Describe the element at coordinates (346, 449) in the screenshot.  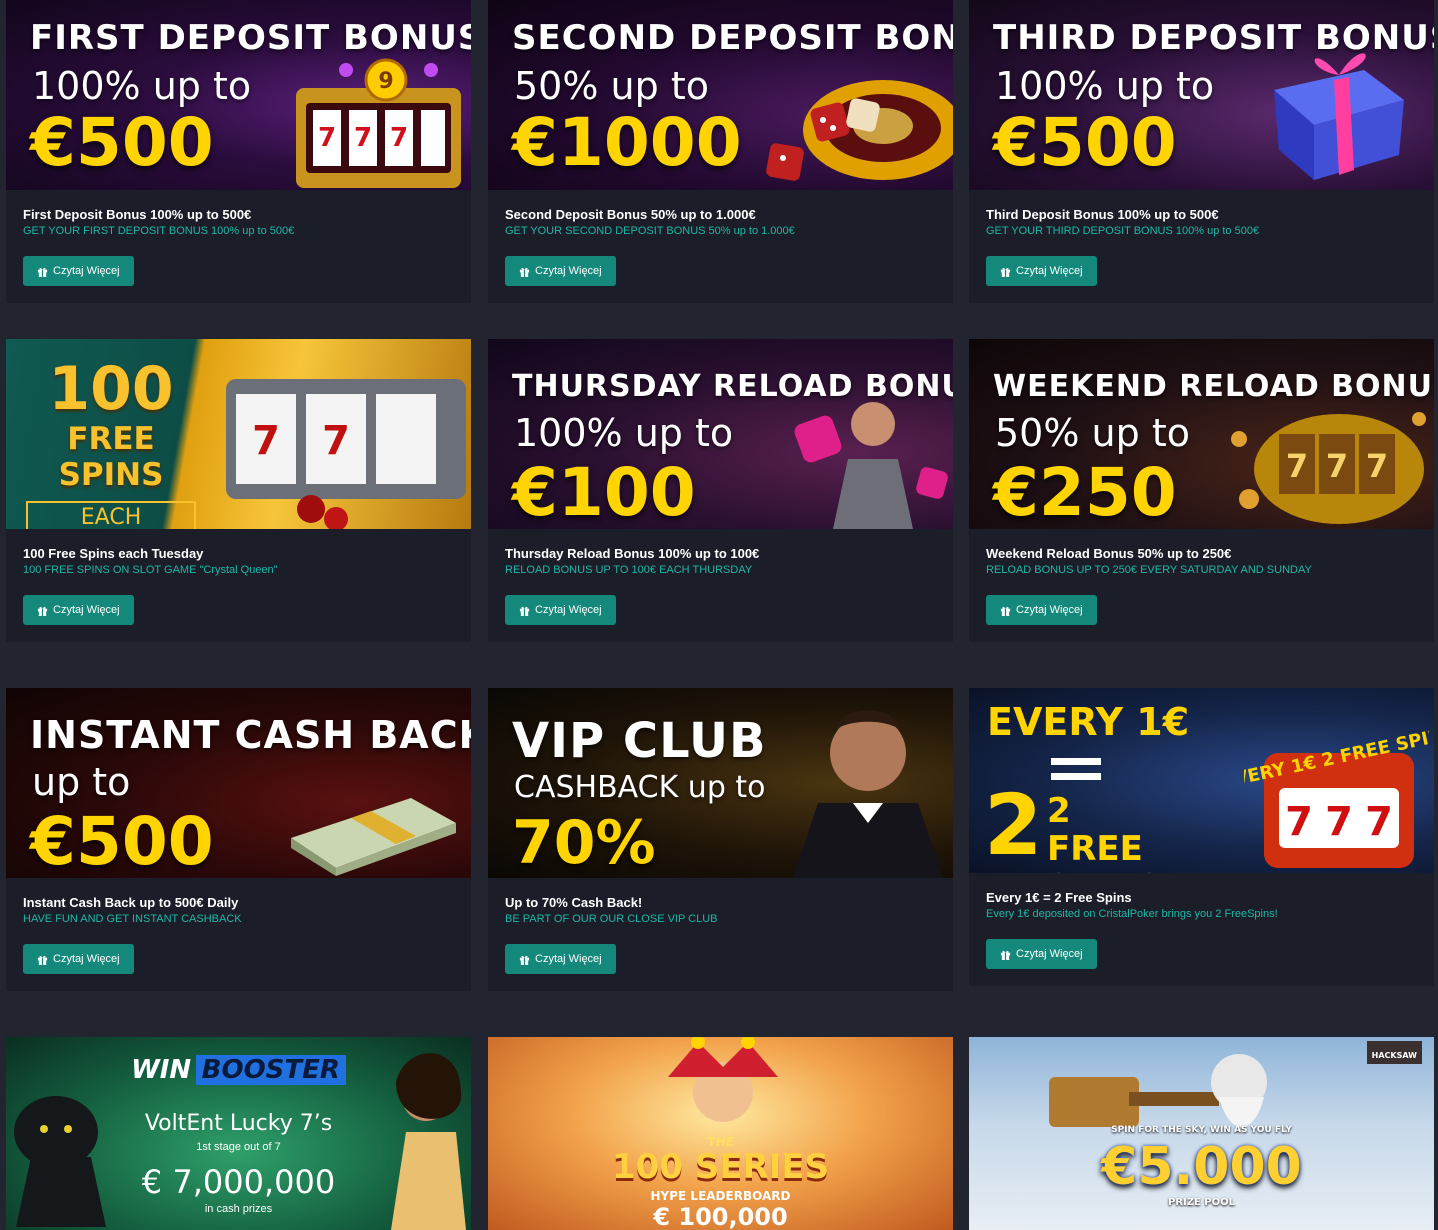
I see `slot-reels-image: 7 7` at that location.